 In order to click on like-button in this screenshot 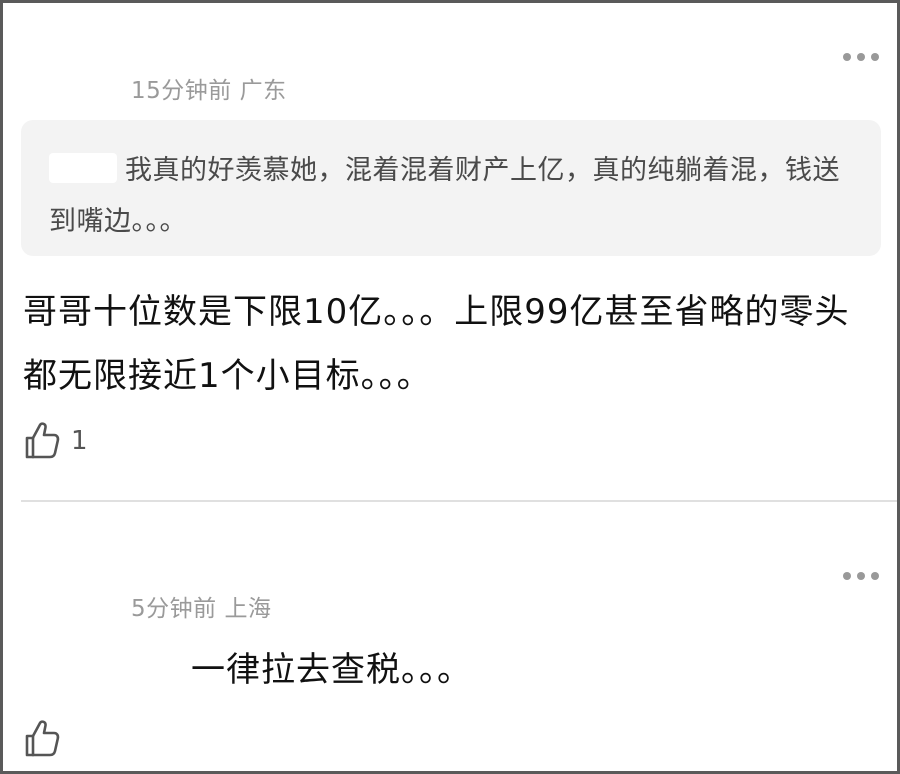, I will do `click(42, 739)`.